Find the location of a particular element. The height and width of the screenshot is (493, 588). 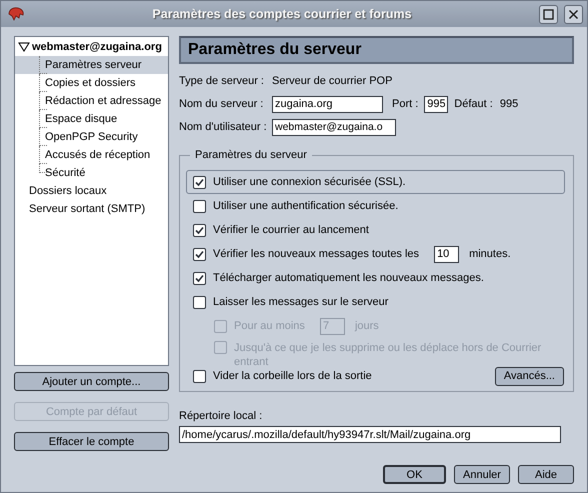

tree-item: Dossiers locaux is located at coordinates (68, 191).